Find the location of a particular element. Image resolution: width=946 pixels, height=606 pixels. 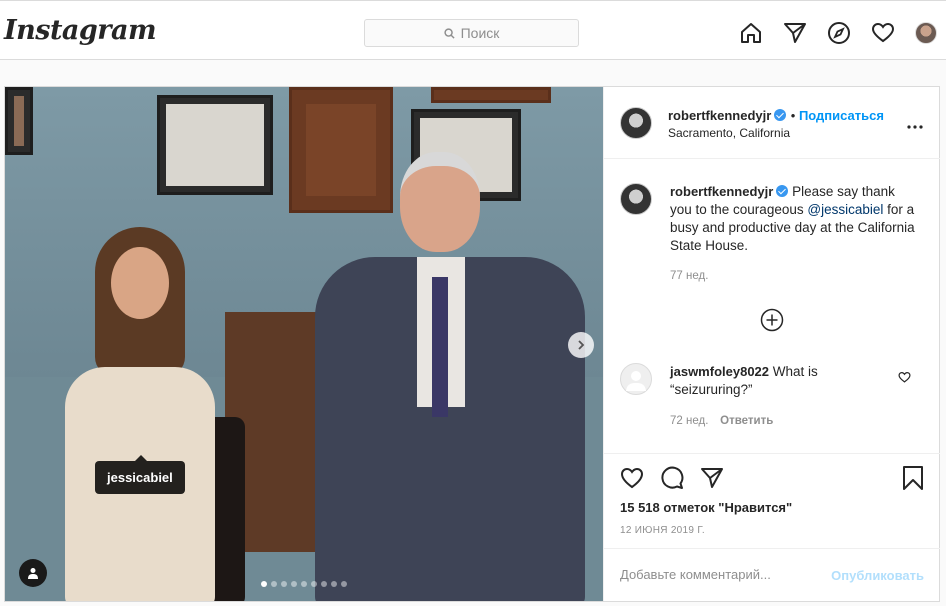

author-username: robertfkennedyjr is located at coordinates (719, 115).